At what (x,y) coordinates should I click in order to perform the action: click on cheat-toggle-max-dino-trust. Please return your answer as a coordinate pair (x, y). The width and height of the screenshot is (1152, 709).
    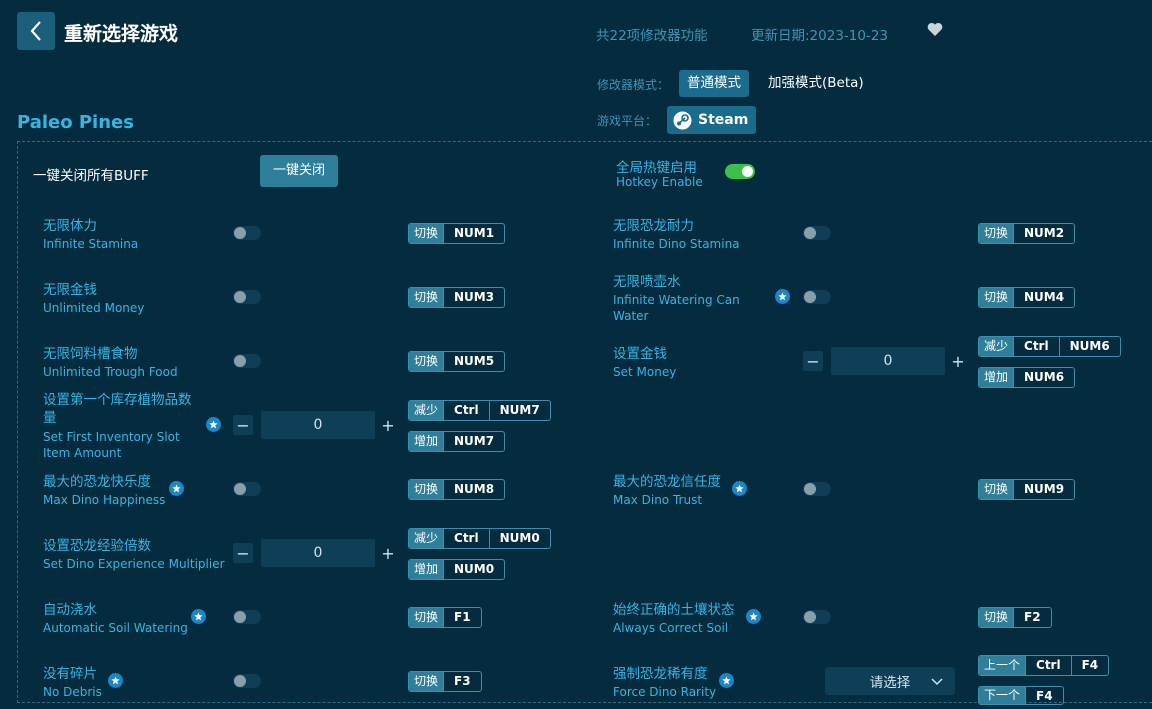
    Looking at the image, I should click on (817, 489).